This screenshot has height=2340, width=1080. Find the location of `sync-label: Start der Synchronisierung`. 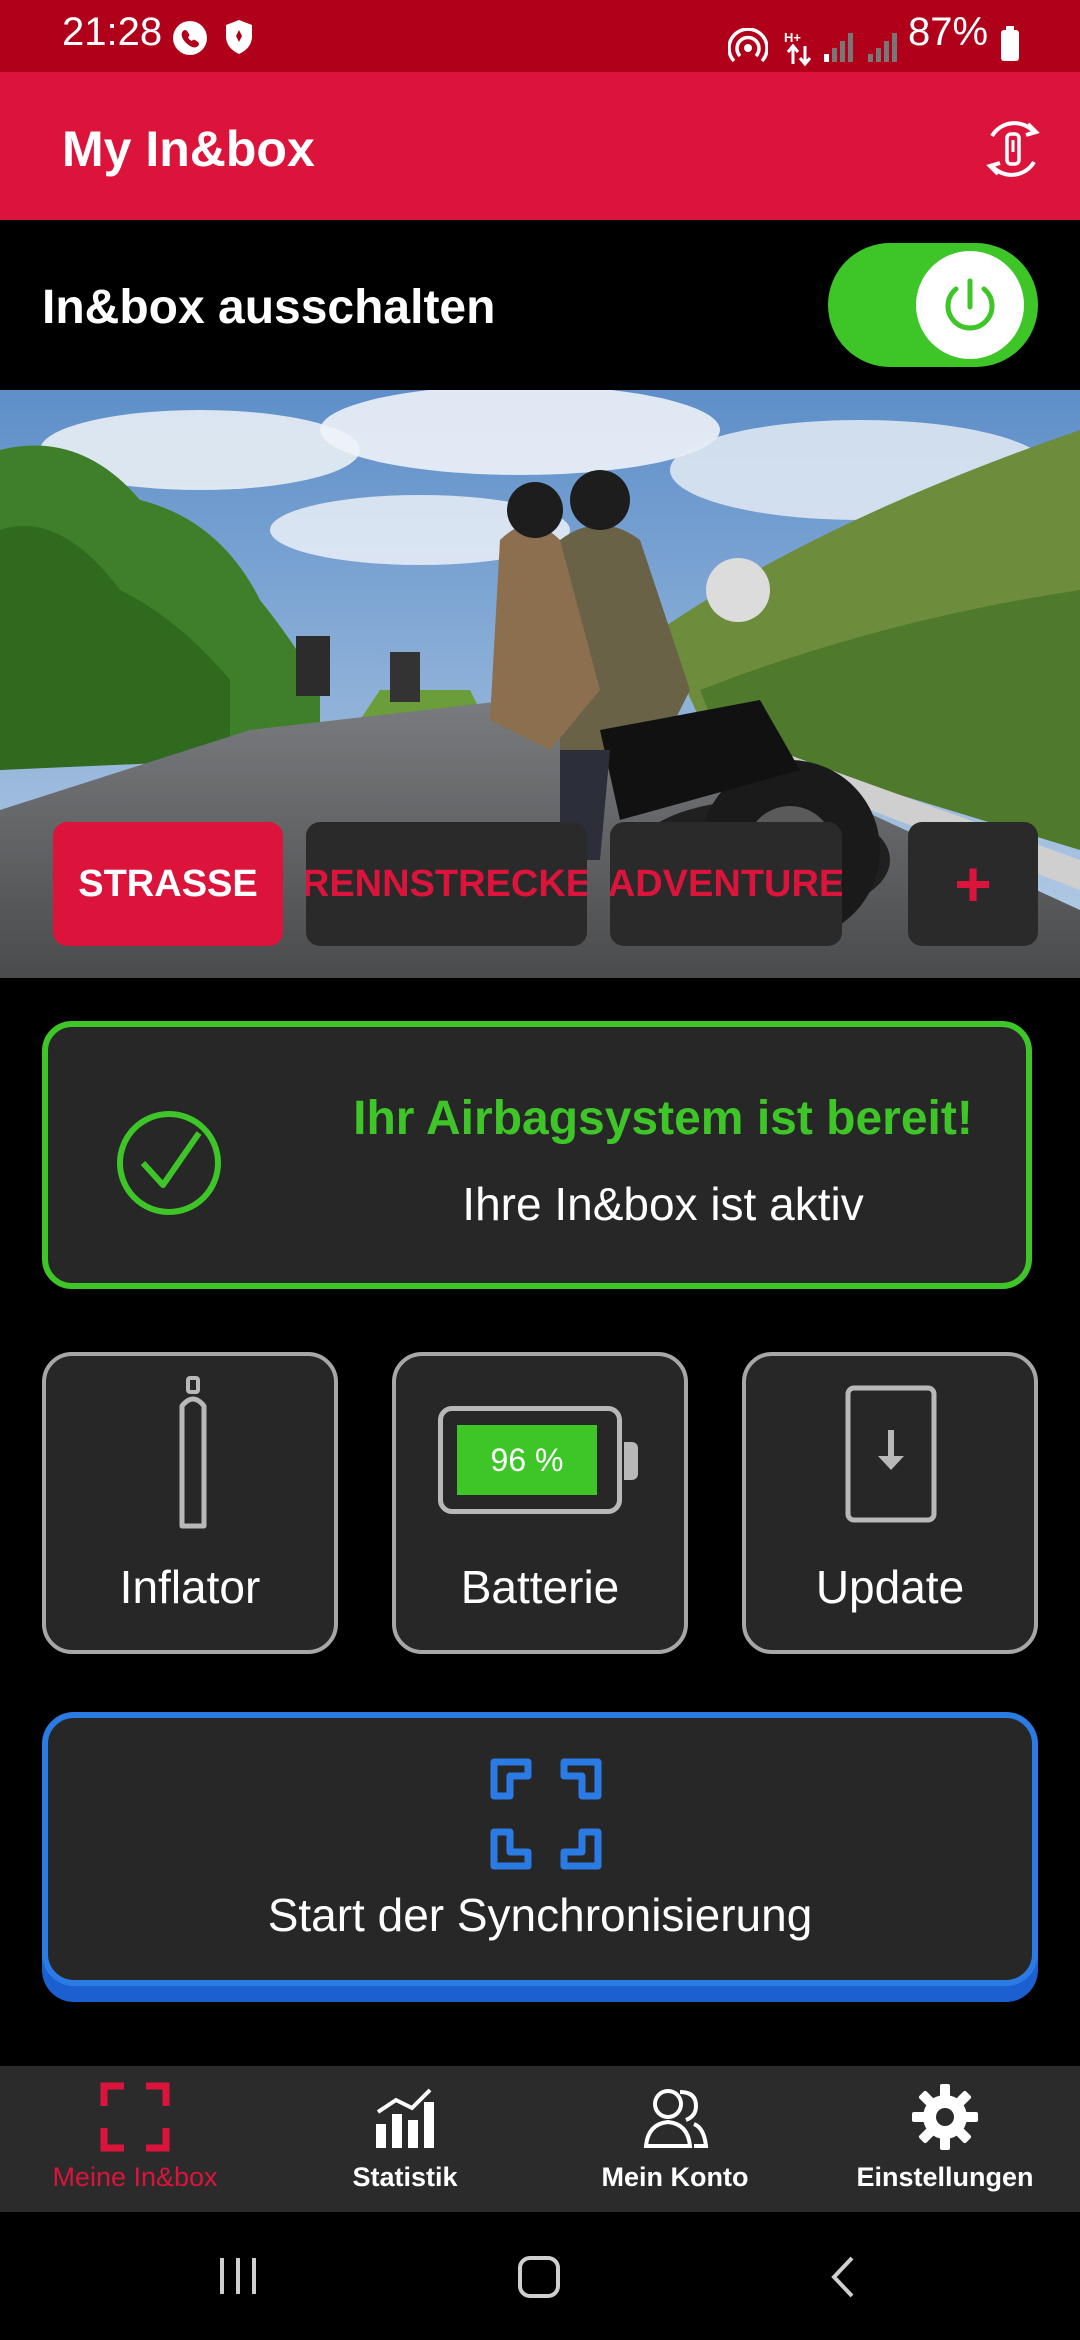

sync-label: Start der Synchronisierung is located at coordinates (540, 1915).